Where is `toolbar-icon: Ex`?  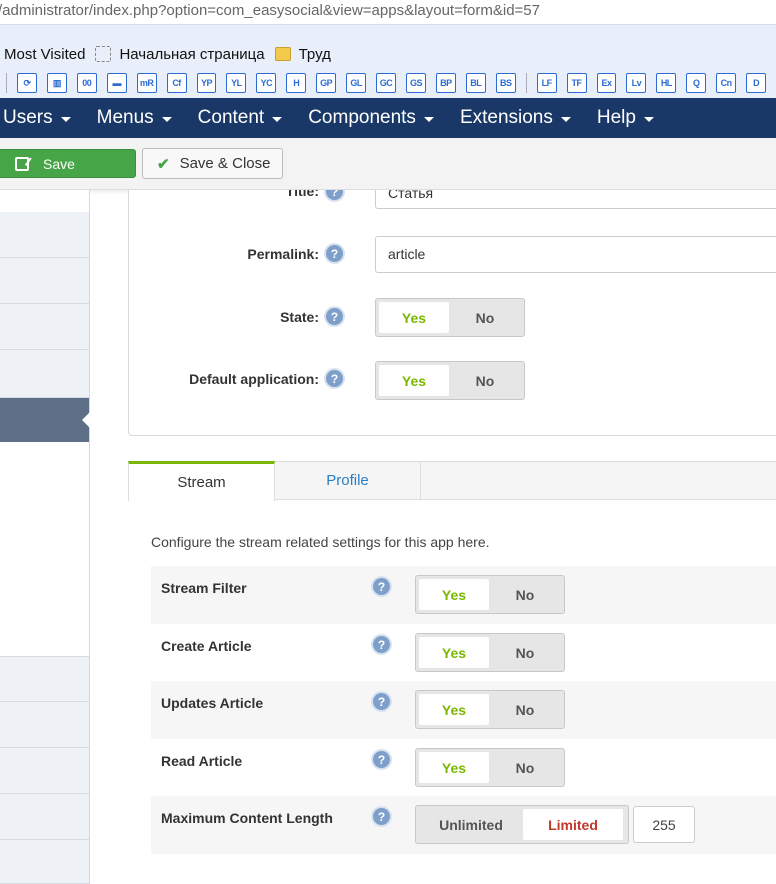 toolbar-icon: Ex is located at coordinates (606, 83).